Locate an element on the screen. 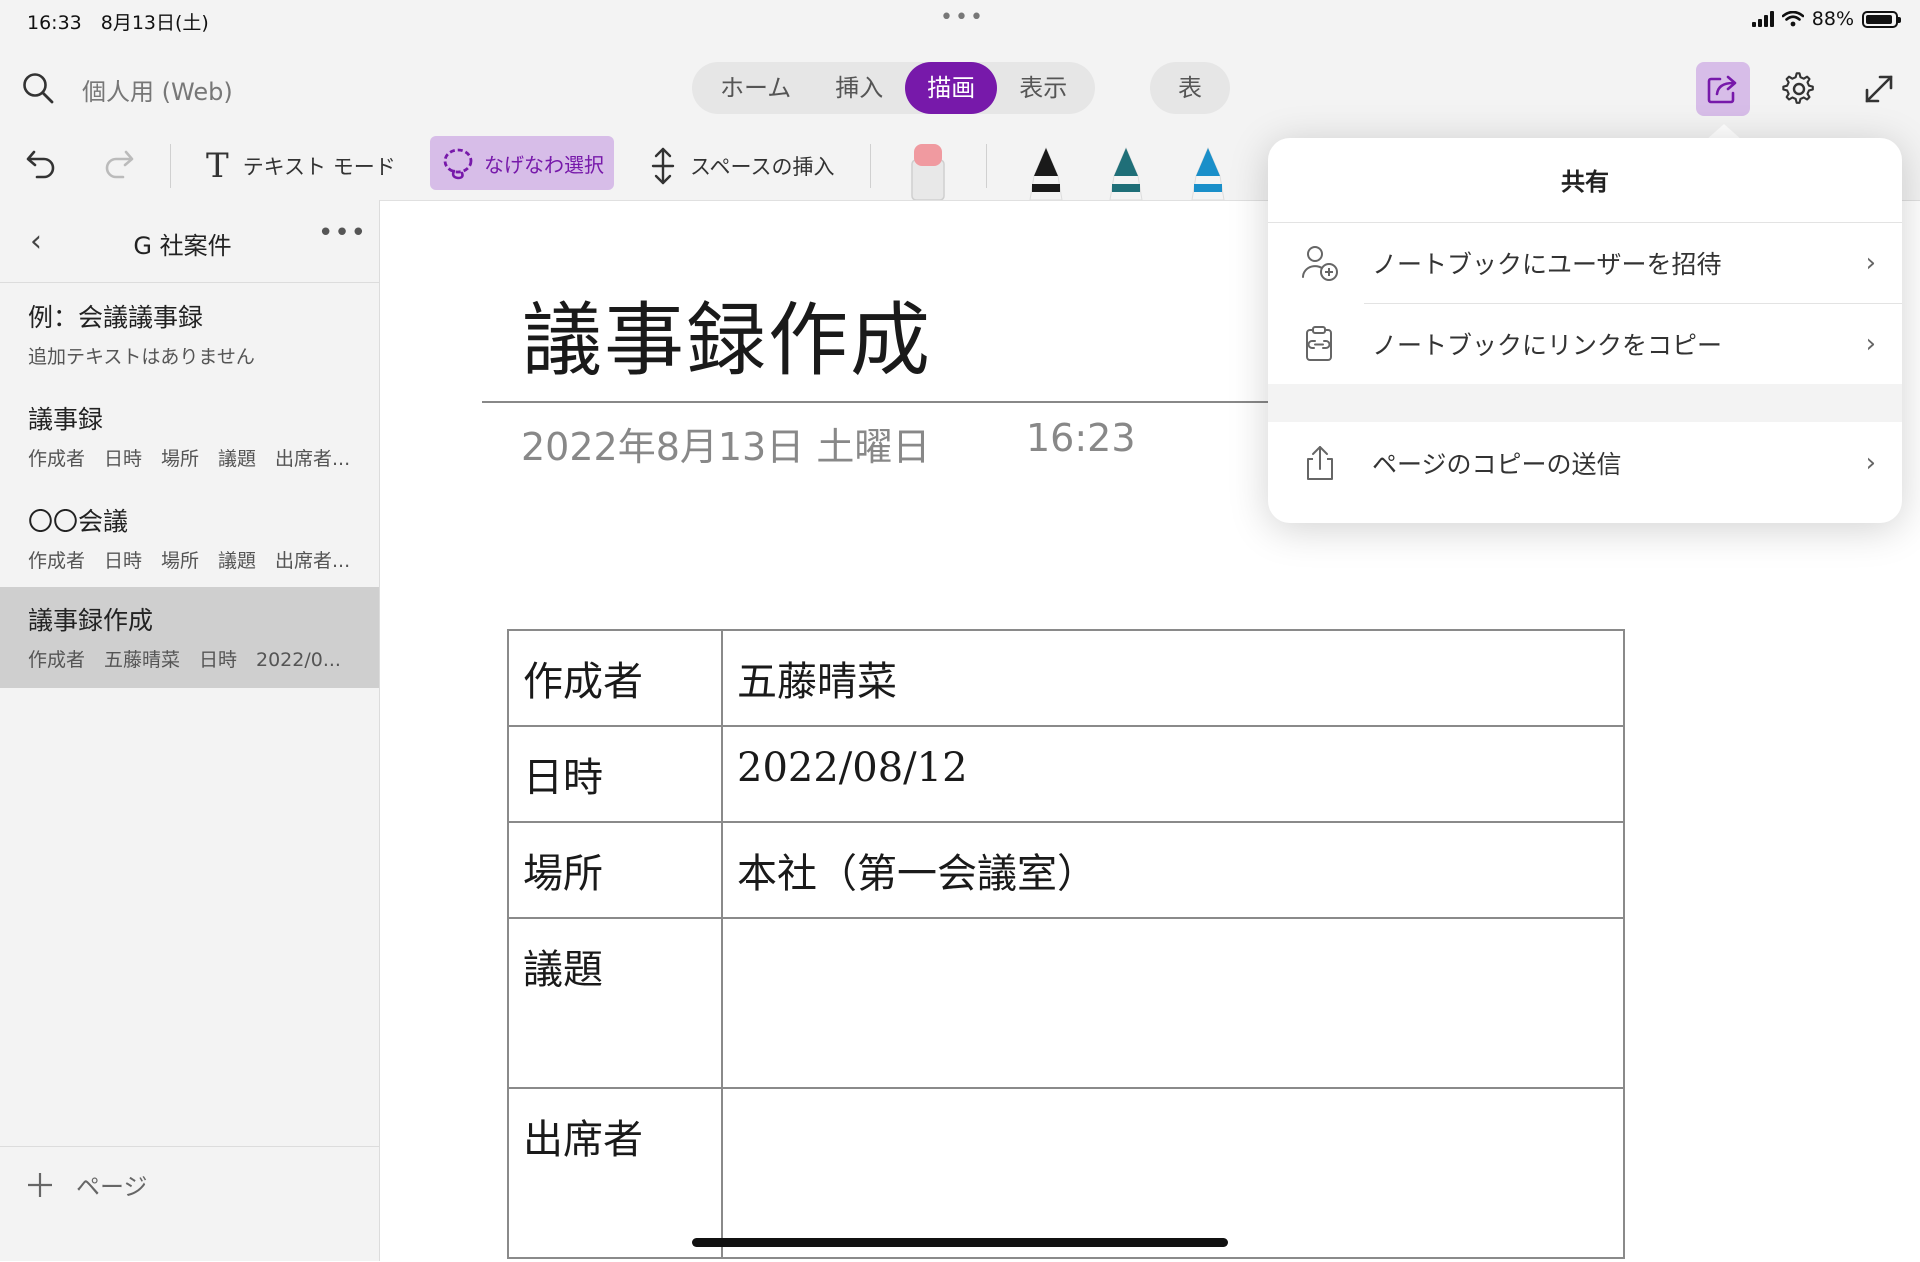 Image resolution: width=1920 pixels, height=1262 pixels. section-header: ‹ G 社案件 ••• is located at coordinates (189, 241).